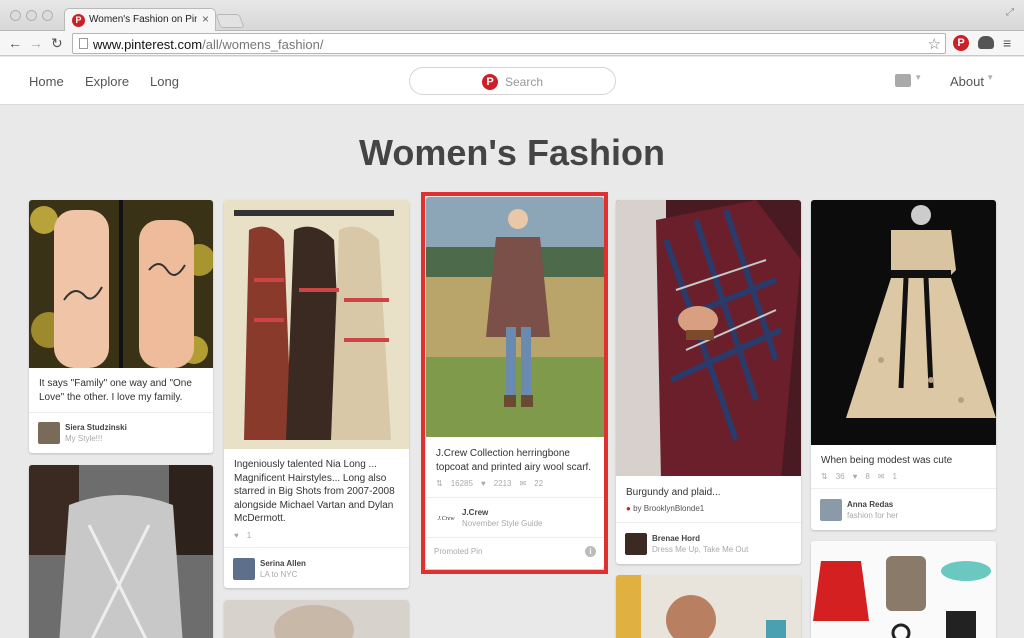 The height and width of the screenshot is (638, 1024). What do you see at coordinates (512, 15) in the screenshot?
I see `browser-tab-strip: P Women's Fashion on Pinte × ⤢` at bounding box center [512, 15].